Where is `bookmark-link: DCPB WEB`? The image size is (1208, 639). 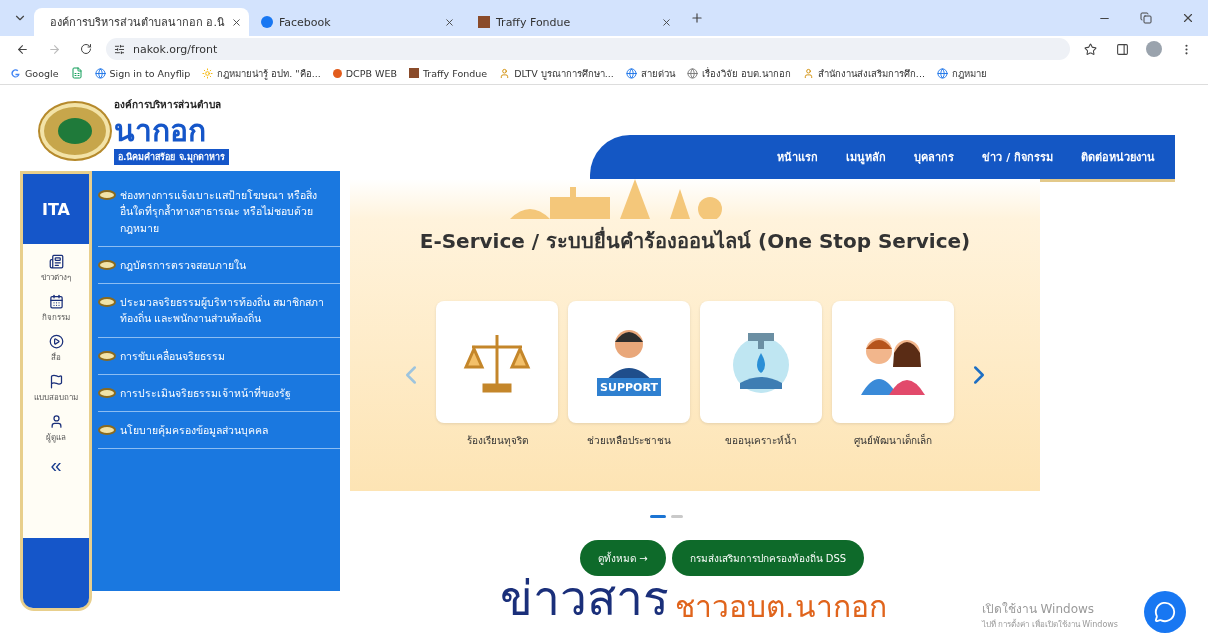 bookmark-link: DCPB WEB is located at coordinates (371, 73).